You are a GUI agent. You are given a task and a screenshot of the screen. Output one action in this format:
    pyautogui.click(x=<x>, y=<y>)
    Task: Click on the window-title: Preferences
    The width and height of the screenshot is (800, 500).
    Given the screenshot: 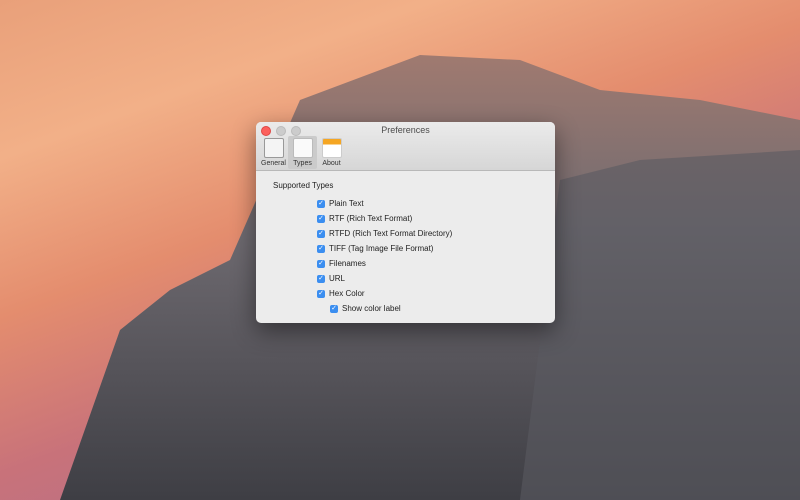 What is the action you would take?
    pyautogui.click(x=405, y=130)
    